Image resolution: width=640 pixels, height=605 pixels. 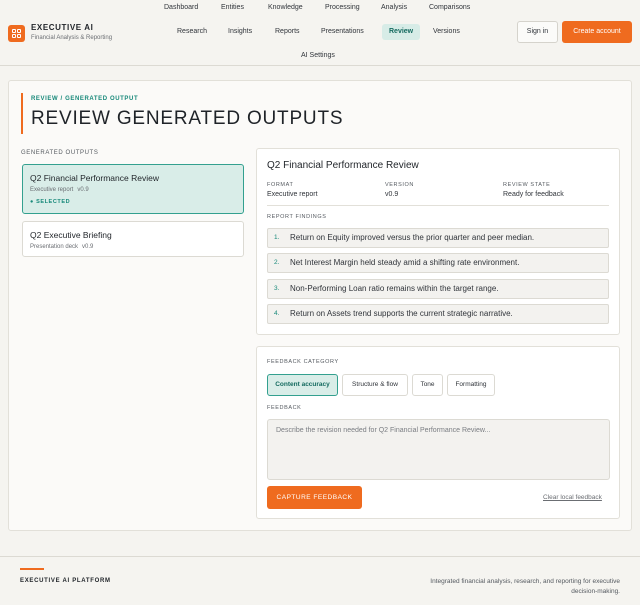 I want to click on output-title: Q2 Executive Briefing, so click(x=71, y=235).